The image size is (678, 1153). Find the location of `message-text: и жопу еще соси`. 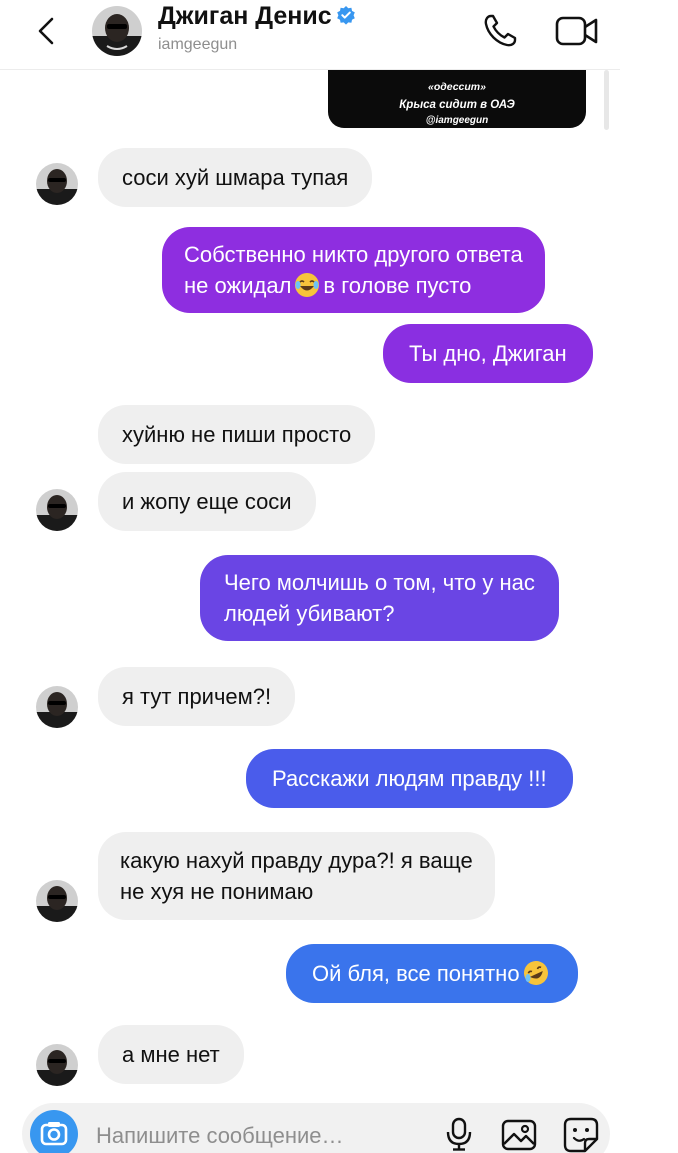

message-text: и жопу еще соси is located at coordinates (207, 501).